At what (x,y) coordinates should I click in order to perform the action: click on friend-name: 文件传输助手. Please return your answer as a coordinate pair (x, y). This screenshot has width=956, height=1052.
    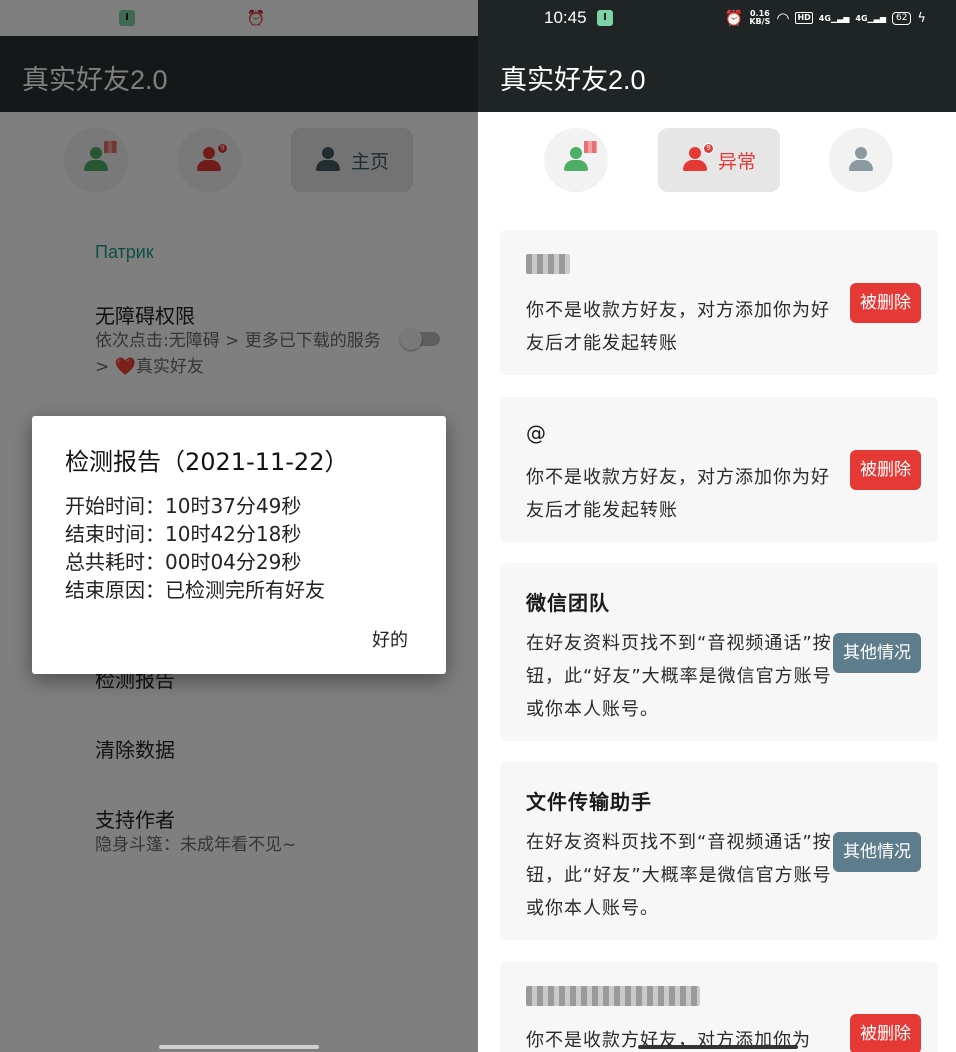
    Looking at the image, I should click on (589, 802).